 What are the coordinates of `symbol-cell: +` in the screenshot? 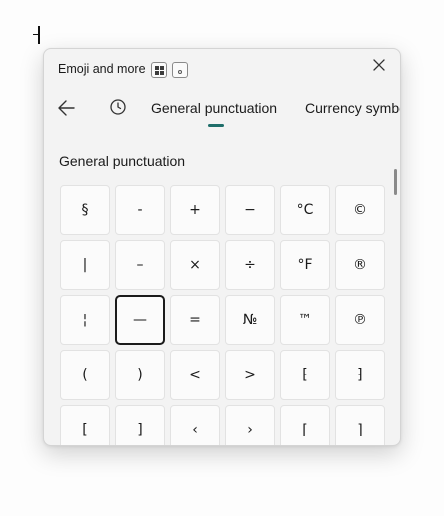 It's located at (195, 210).